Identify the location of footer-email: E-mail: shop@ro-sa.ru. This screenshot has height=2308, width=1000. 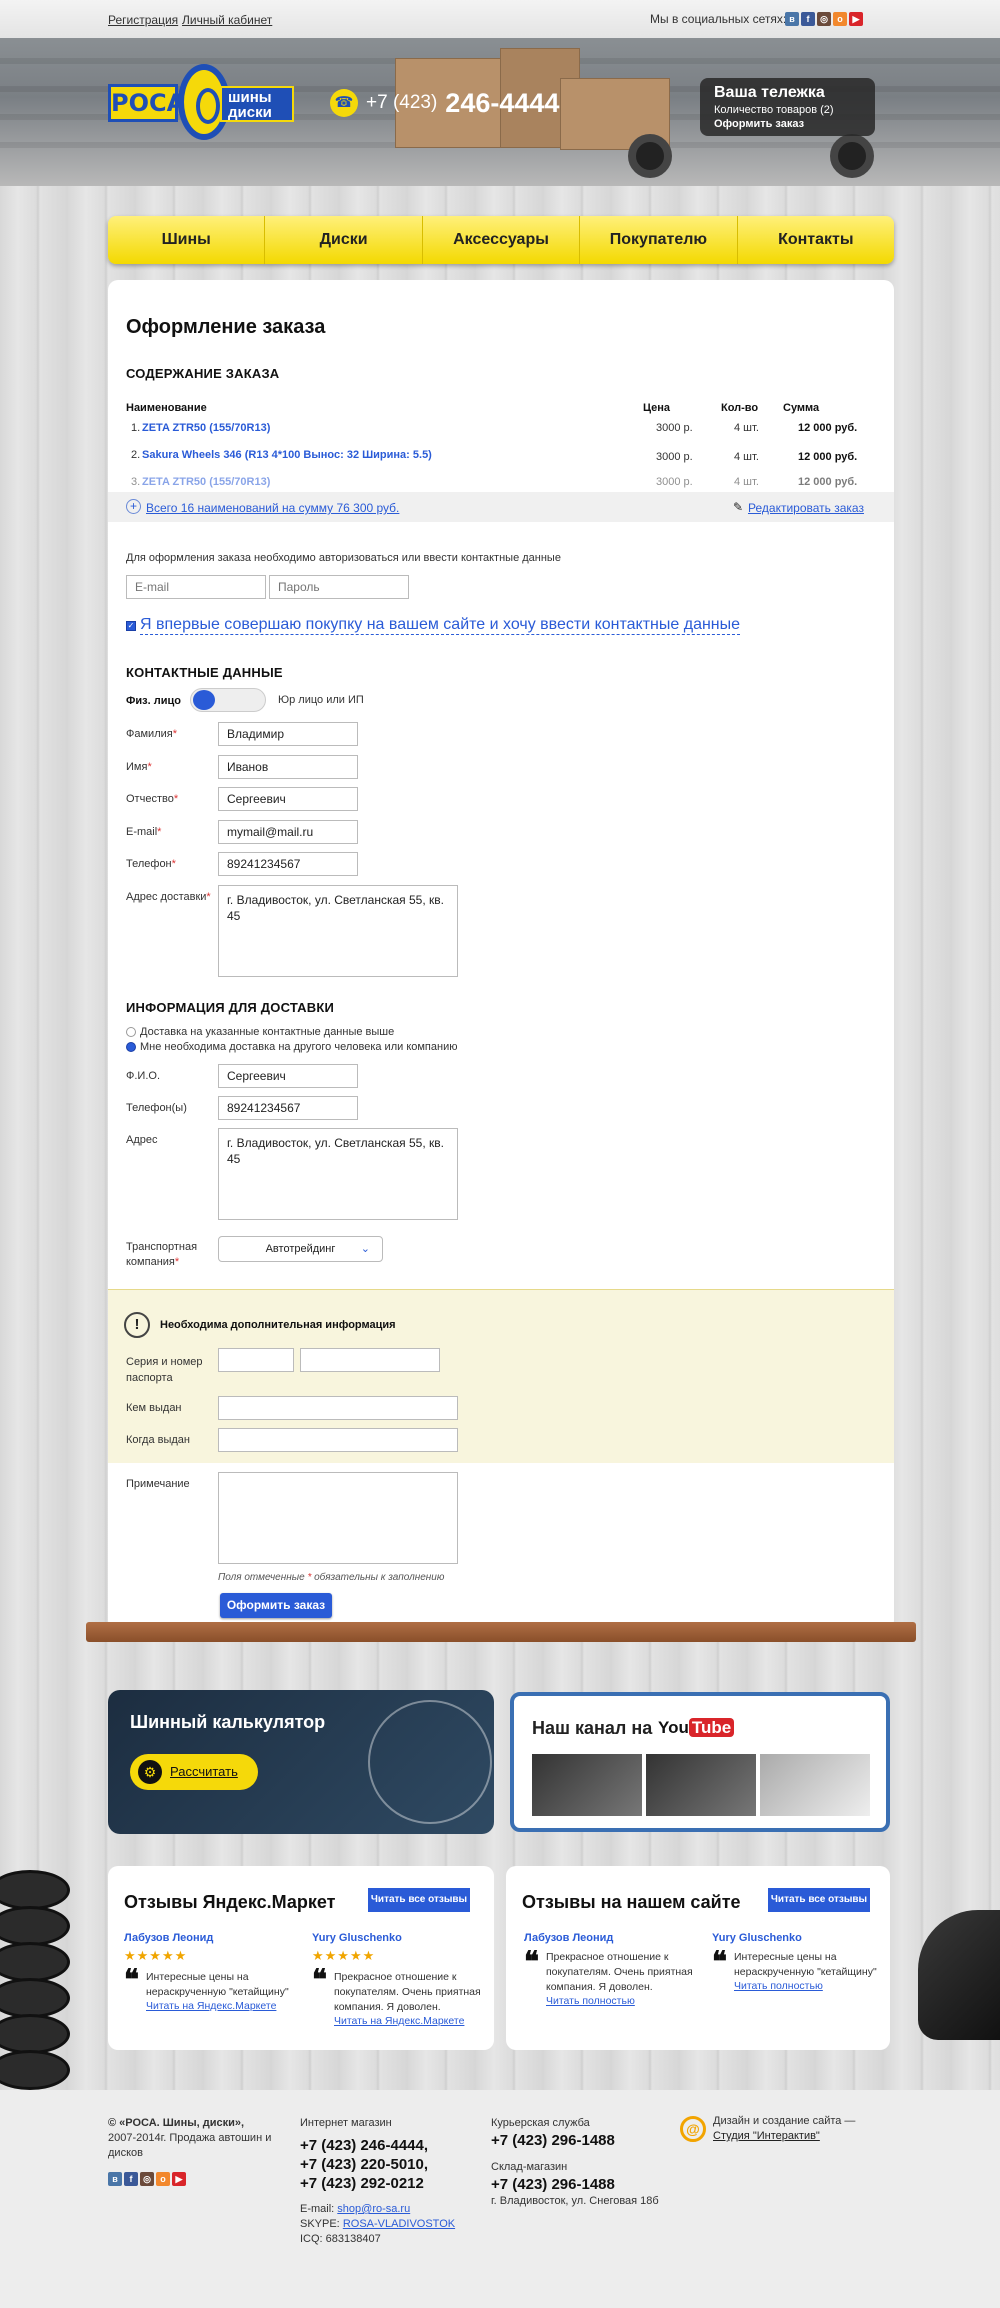
(355, 2209).